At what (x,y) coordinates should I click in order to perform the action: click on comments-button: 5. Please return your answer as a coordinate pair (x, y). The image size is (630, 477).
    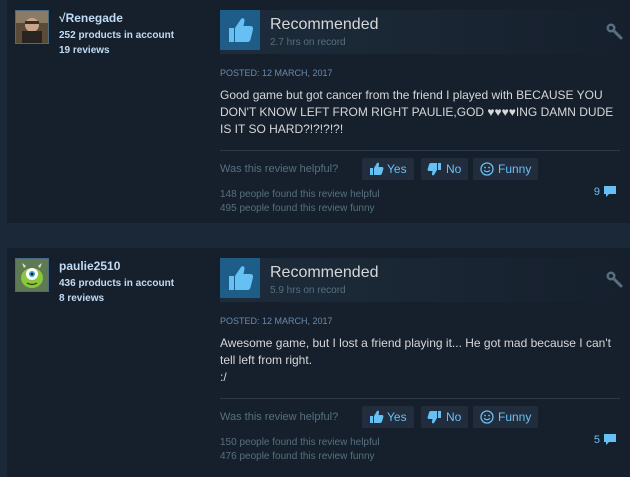
    Looking at the image, I should click on (605, 439).